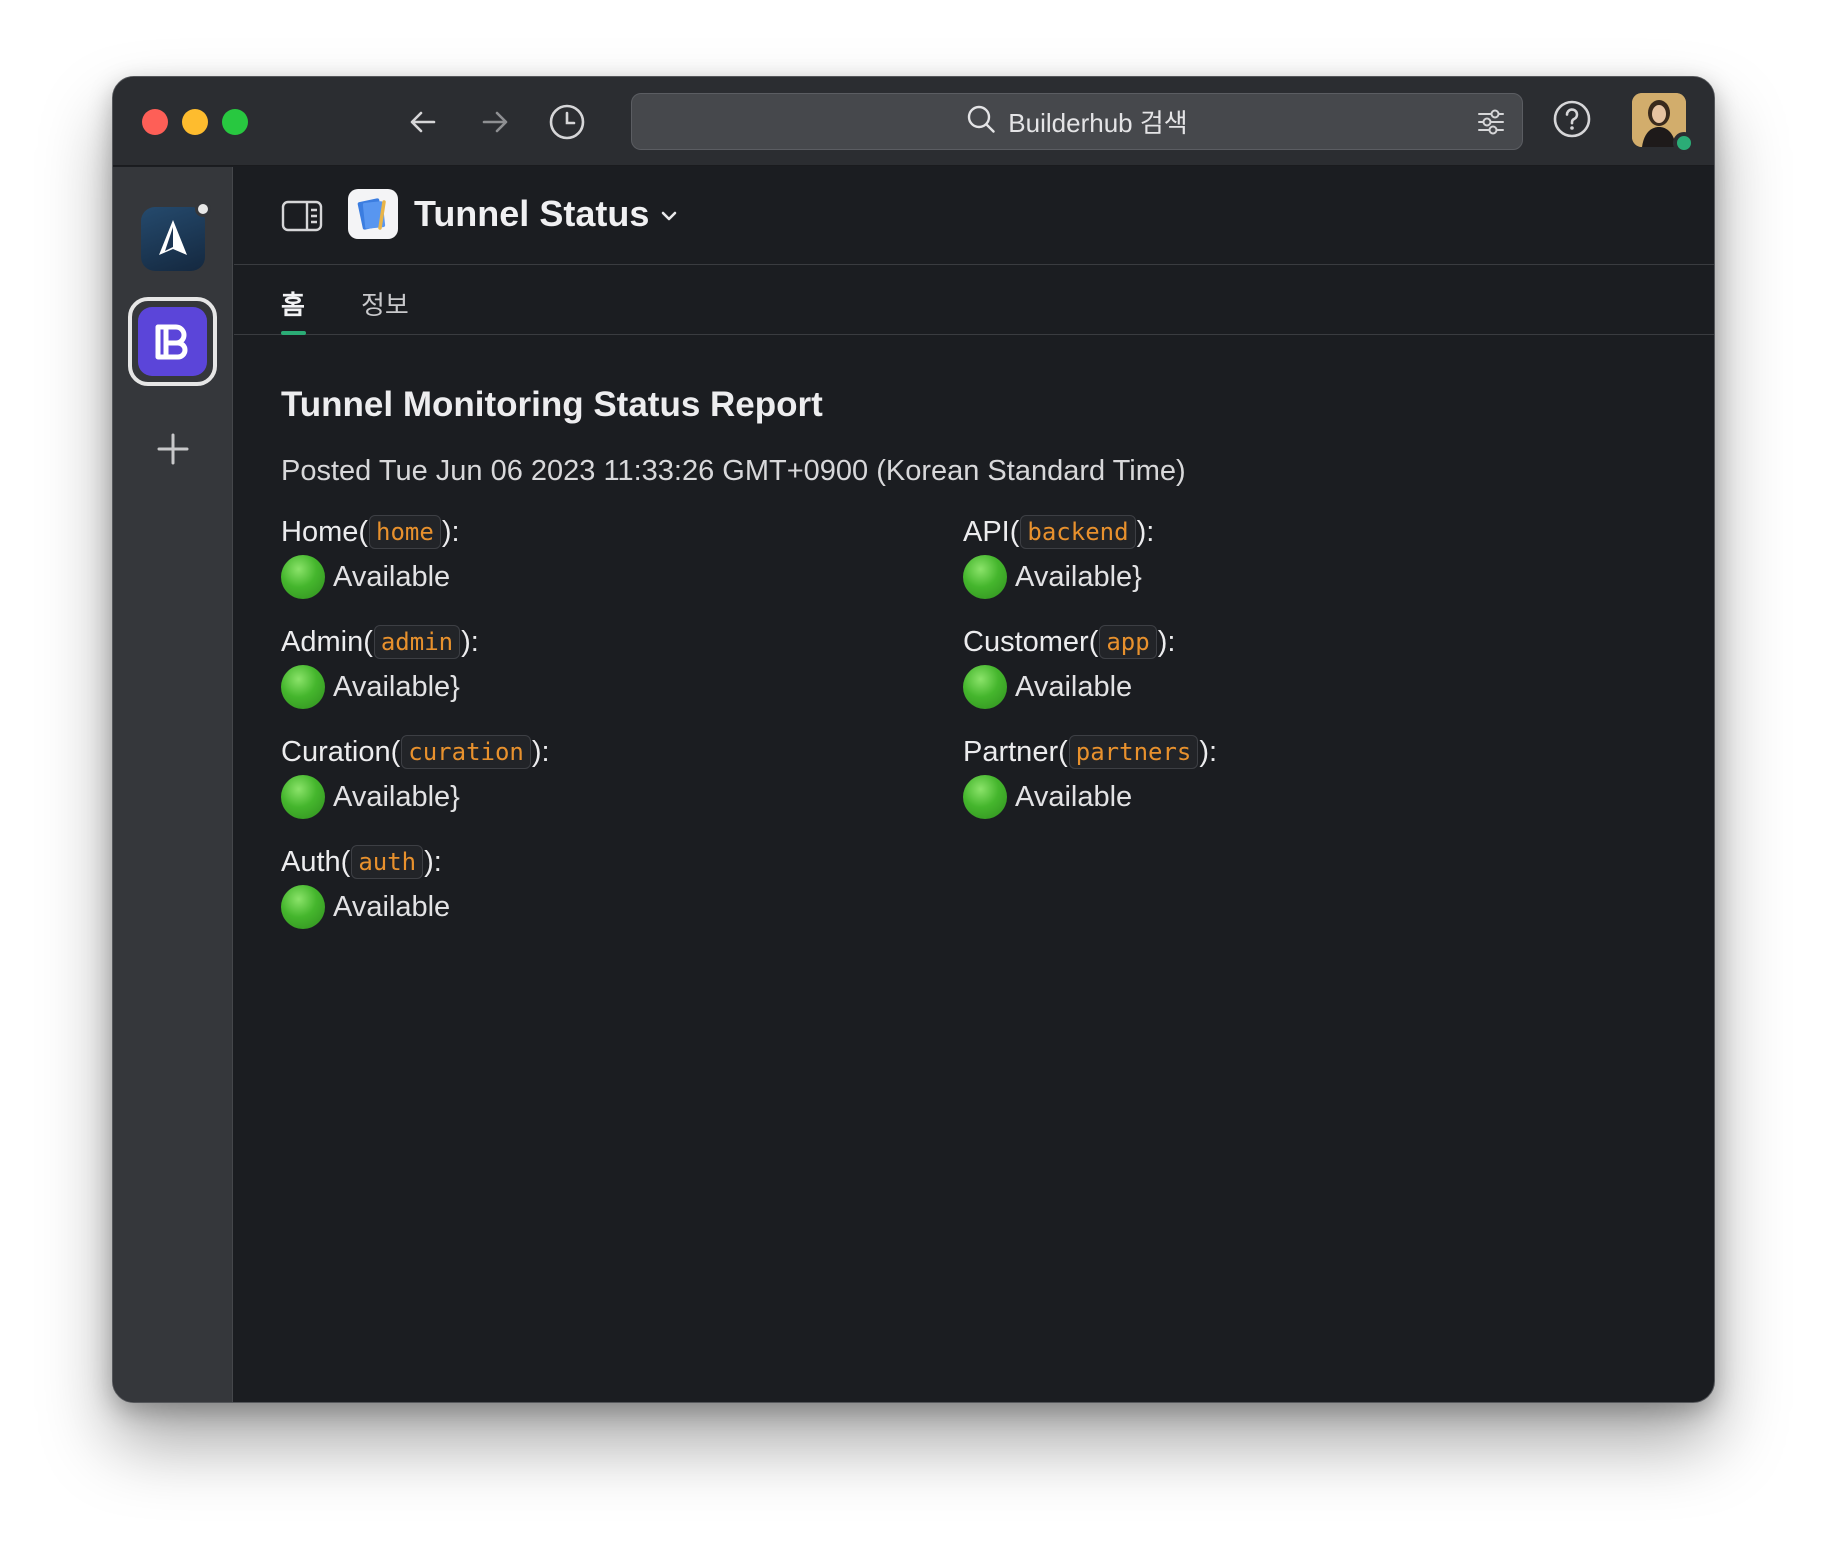 This screenshot has width=1826, height=1550. What do you see at coordinates (1128, 642) in the screenshot?
I see `service-code: app` at bounding box center [1128, 642].